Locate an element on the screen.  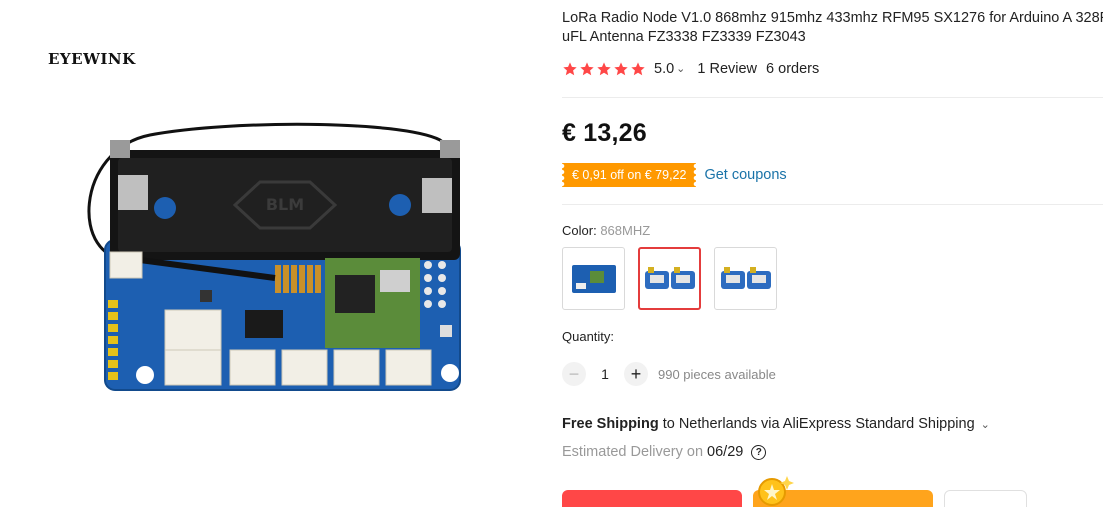
color-swatches is located at coordinates (669, 278).